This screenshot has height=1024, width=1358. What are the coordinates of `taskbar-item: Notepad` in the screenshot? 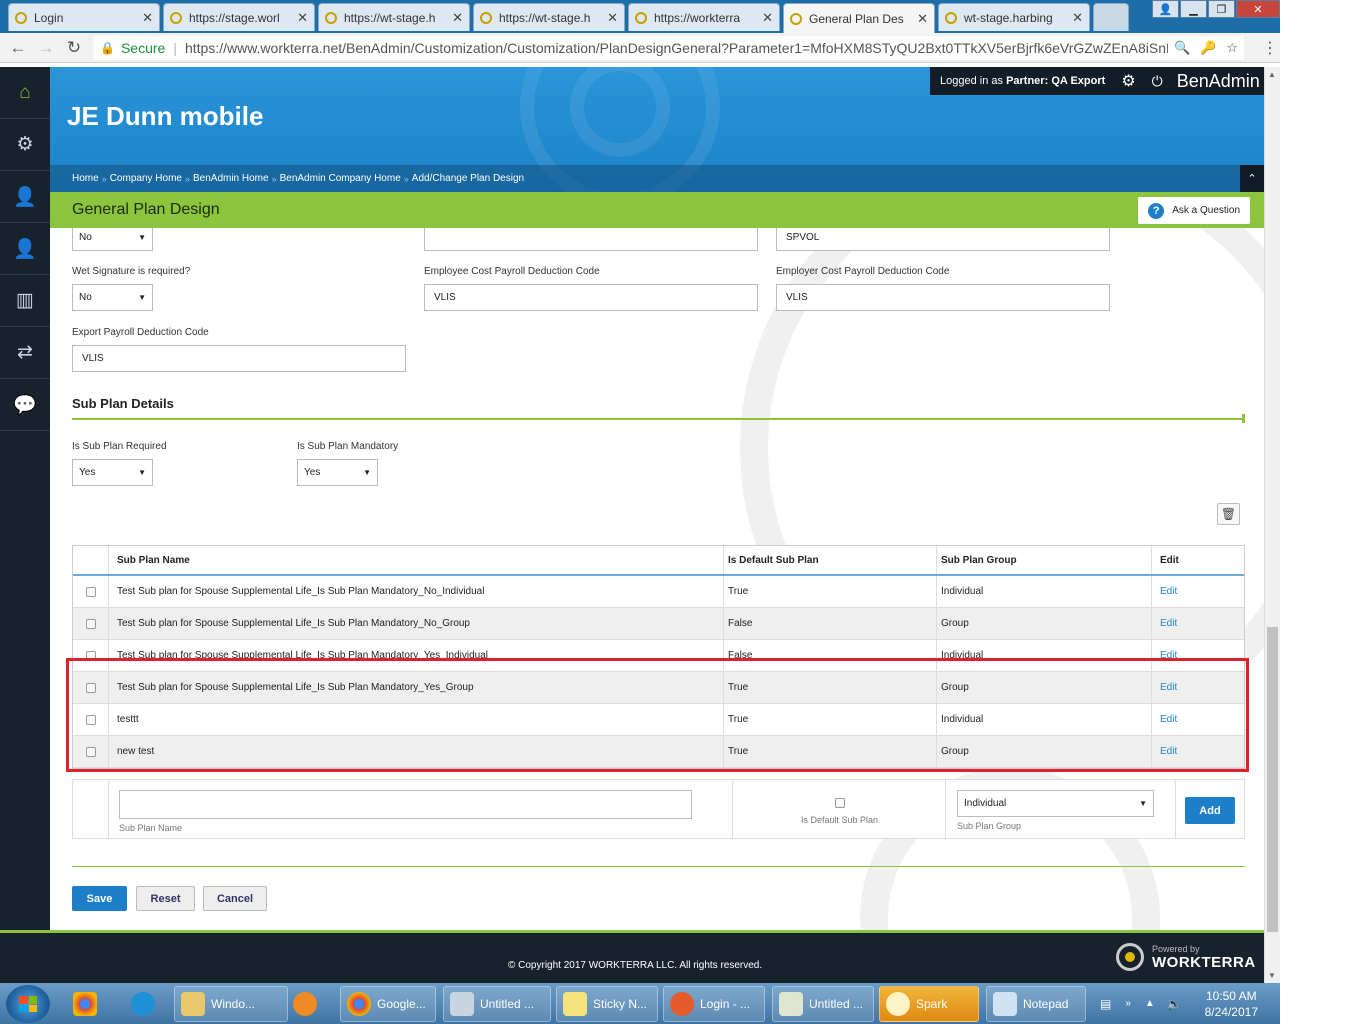 It's located at (1036, 1004).